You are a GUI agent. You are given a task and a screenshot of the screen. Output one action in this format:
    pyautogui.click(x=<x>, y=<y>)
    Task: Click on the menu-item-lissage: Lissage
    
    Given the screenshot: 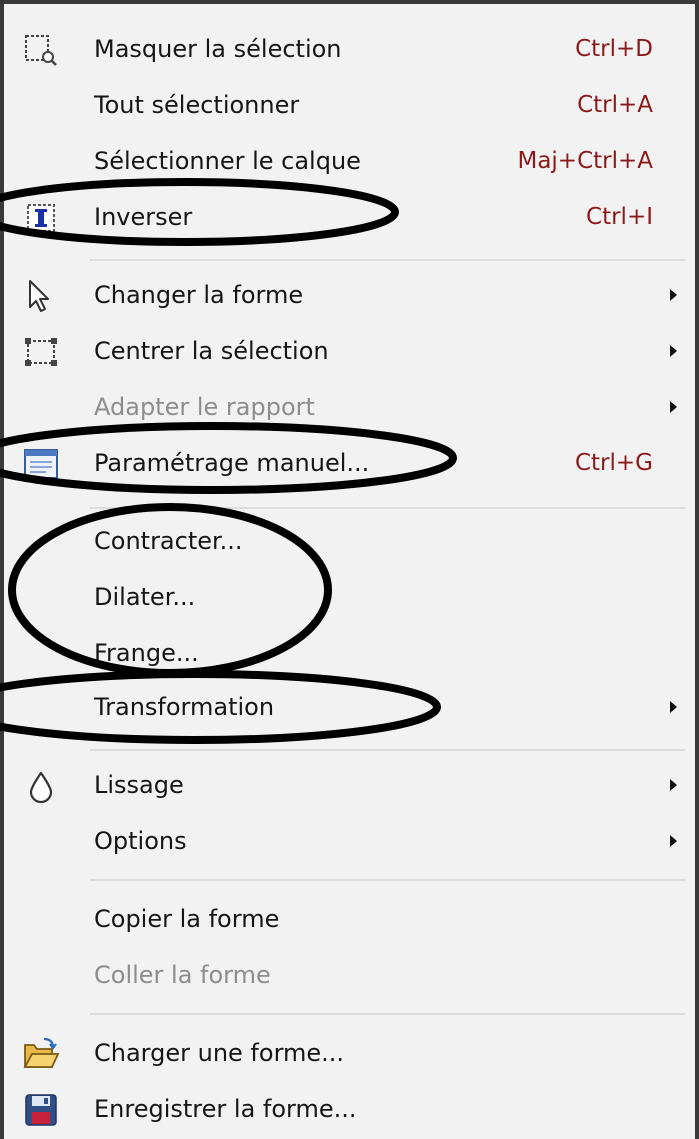 What is the action you would take?
    pyautogui.click(x=349, y=785)
    